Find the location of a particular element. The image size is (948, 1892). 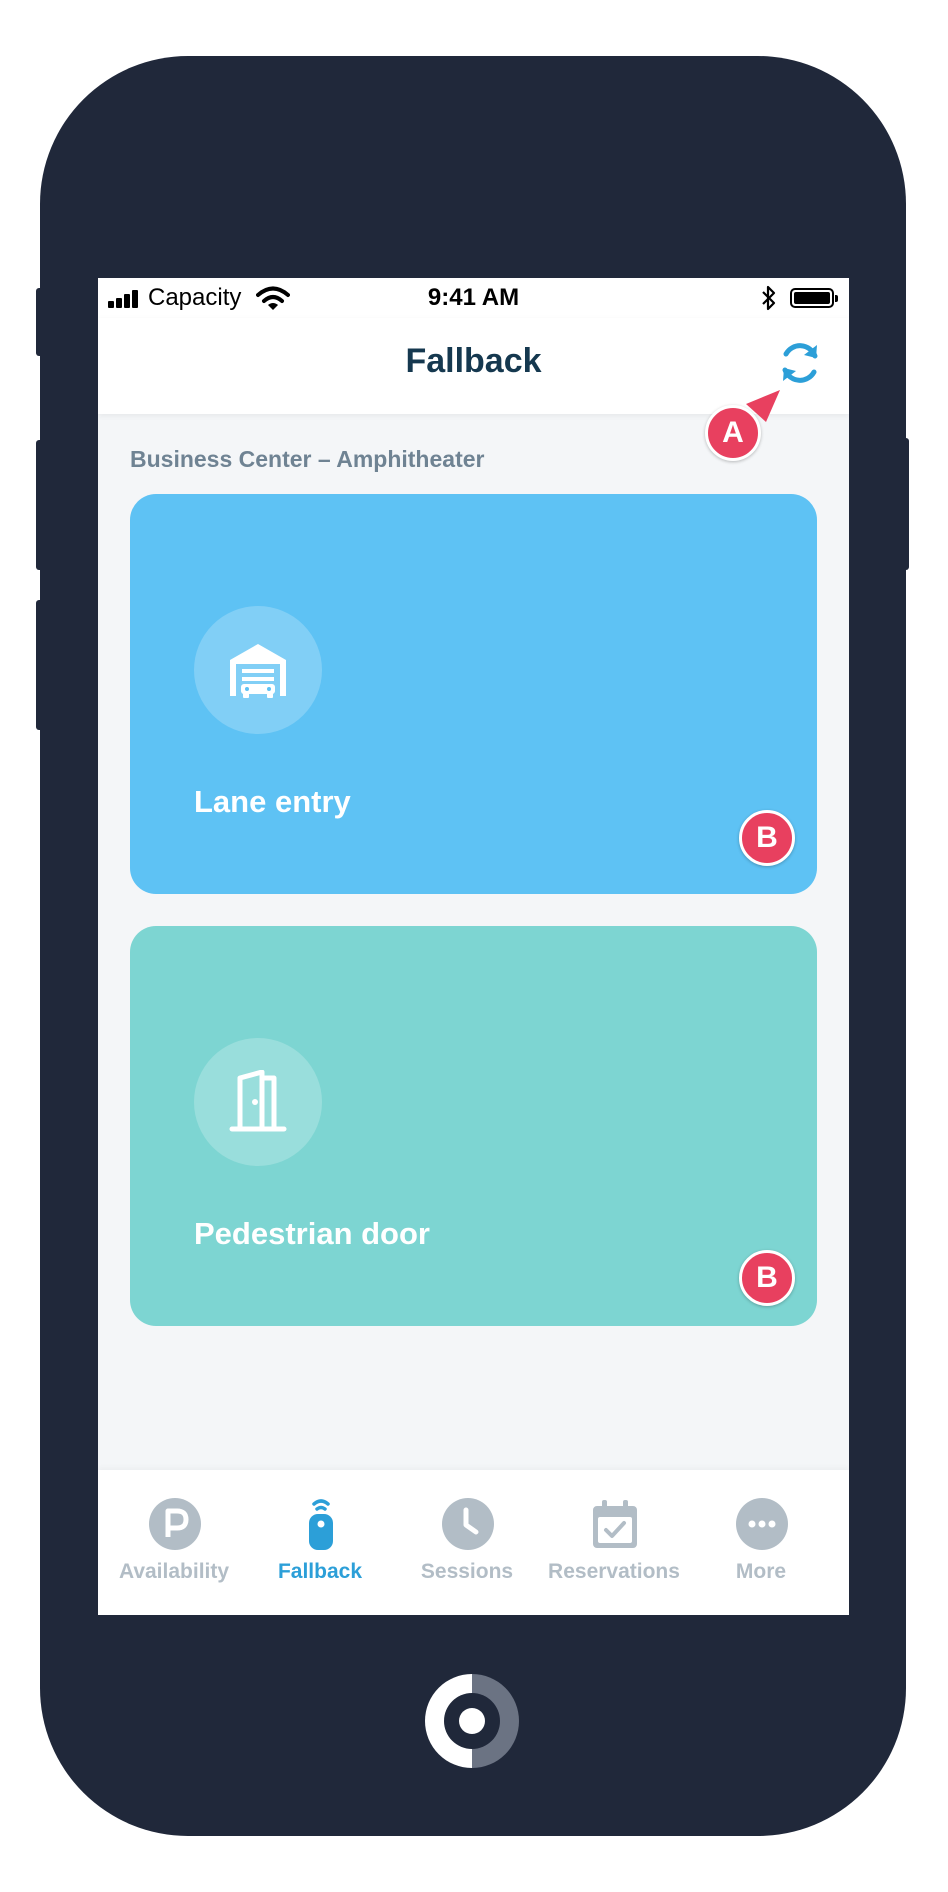

annotation-marker-a: A is located at coordinates (733, 433).